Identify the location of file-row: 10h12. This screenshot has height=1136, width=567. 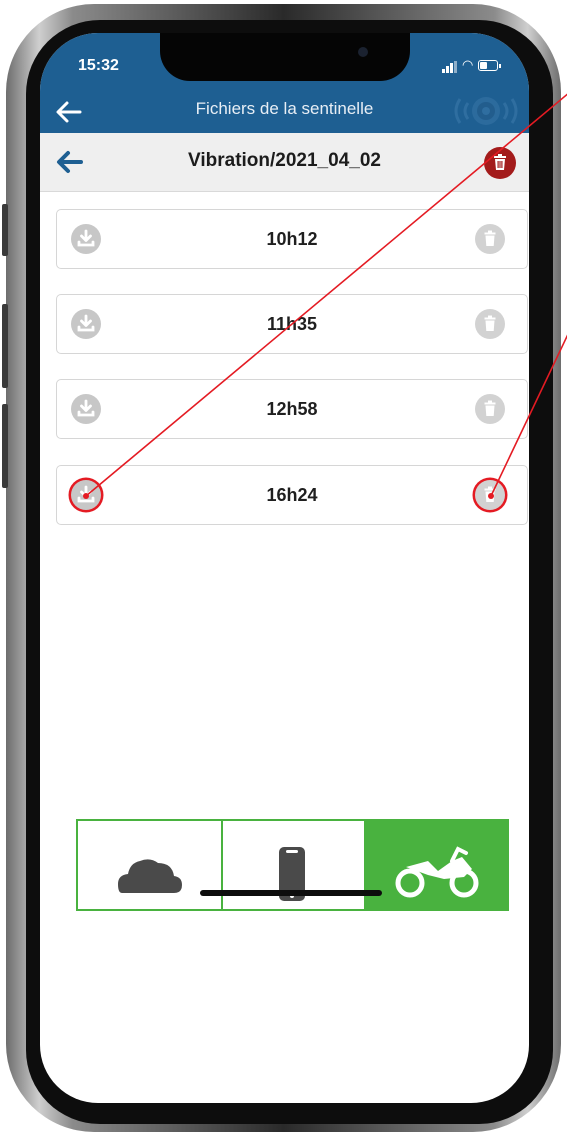
(292, 239).